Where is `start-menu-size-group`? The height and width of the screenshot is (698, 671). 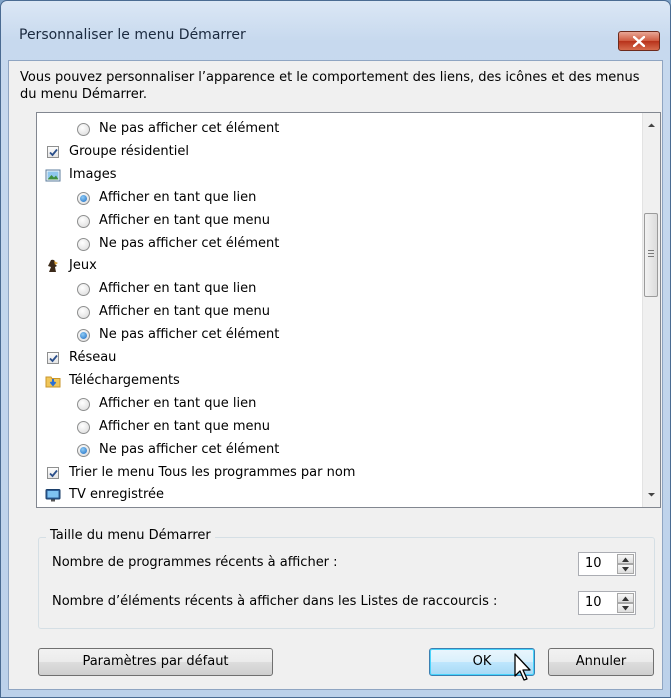
start-menu-size-group is located at coordinates (346, 583).